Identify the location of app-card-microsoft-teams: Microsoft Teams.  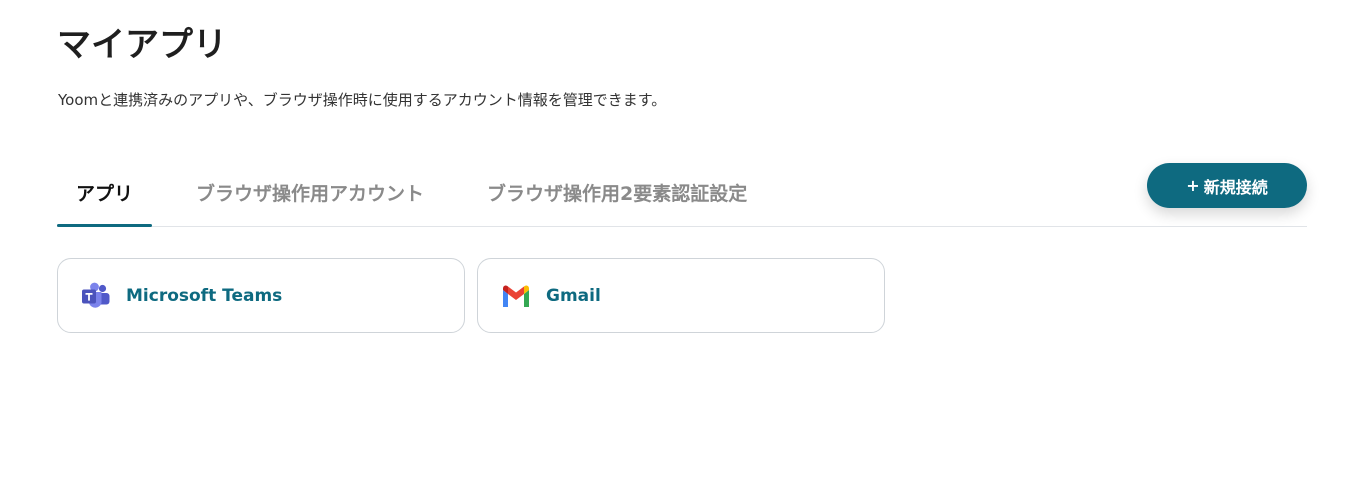
(261, 295).